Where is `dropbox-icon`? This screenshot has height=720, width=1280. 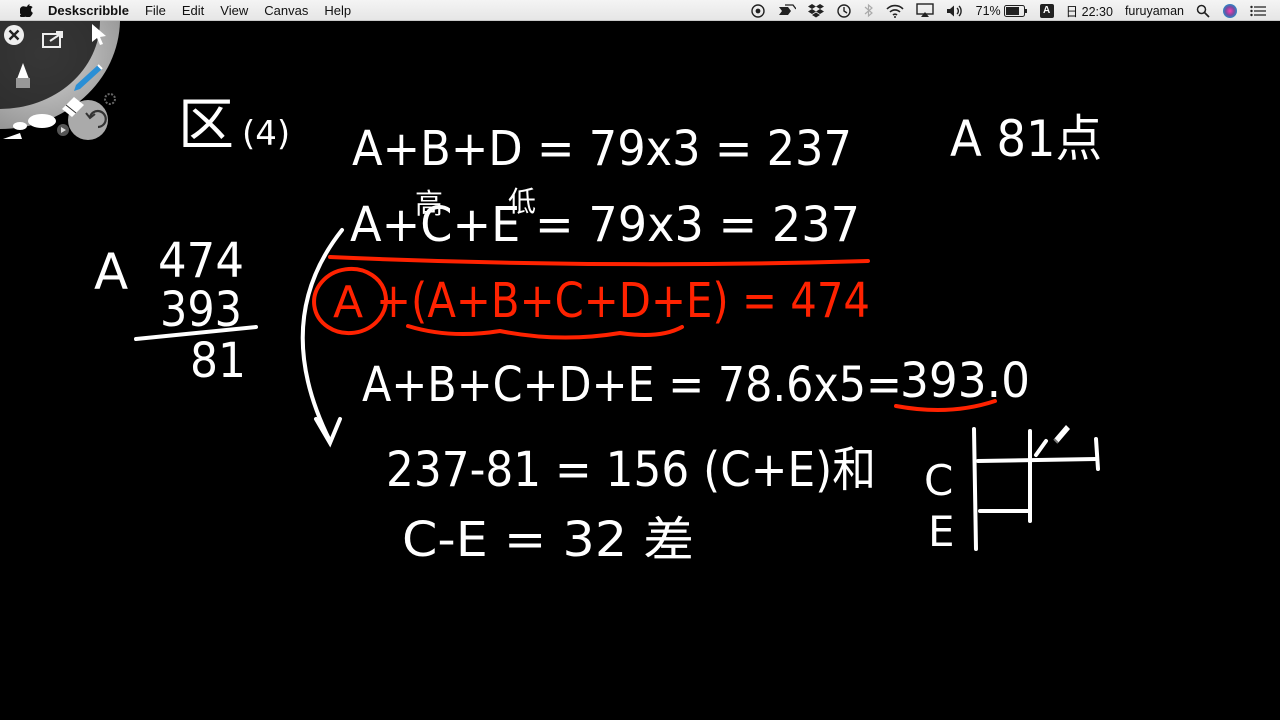 dropbox-icon is located at coordinates (815, 10).